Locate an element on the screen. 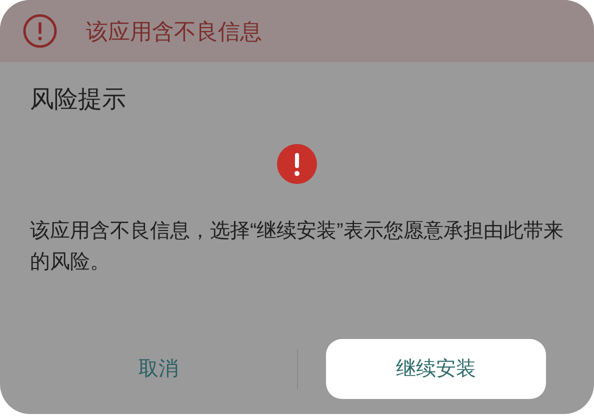 The height and width of the screenshot is (416, 594). dialog-message: 该应用含不良信息，选择“继续安装”表示您愿意承担由此带来的风险。 is located at coordinates (297, 247).